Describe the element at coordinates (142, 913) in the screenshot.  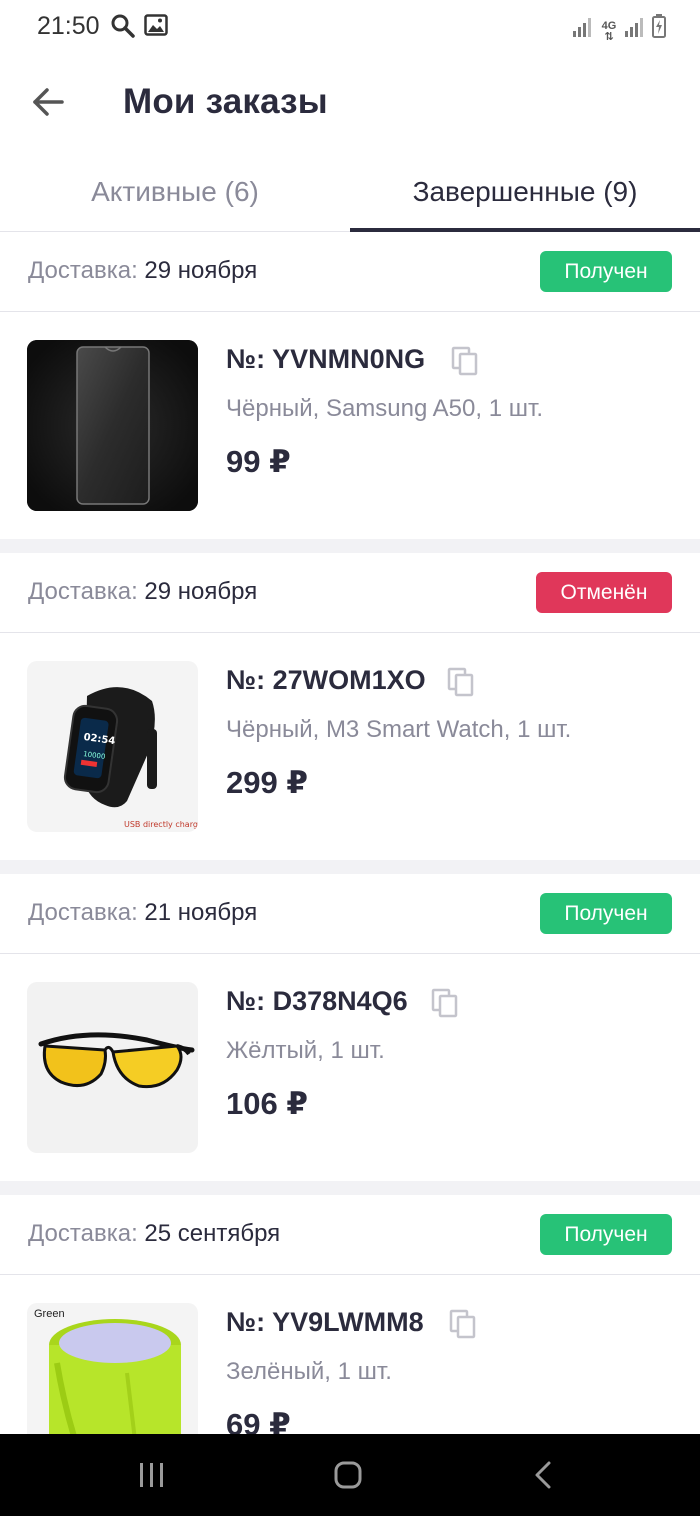
I see `delivery-info: Доставка: 21 ноября` at that location.